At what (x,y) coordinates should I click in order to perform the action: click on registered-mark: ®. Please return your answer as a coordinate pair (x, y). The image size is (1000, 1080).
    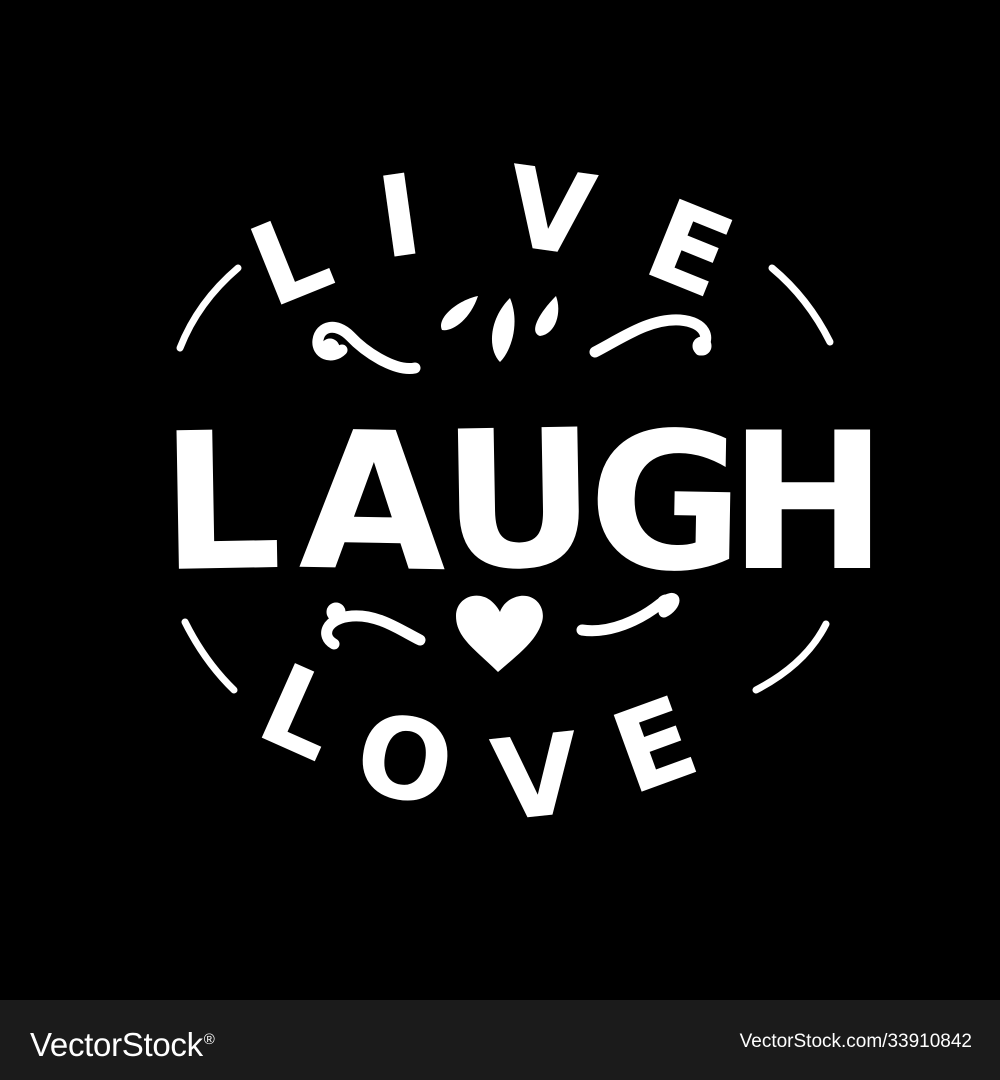
    Looking at the image, I should click on (209, 1039).